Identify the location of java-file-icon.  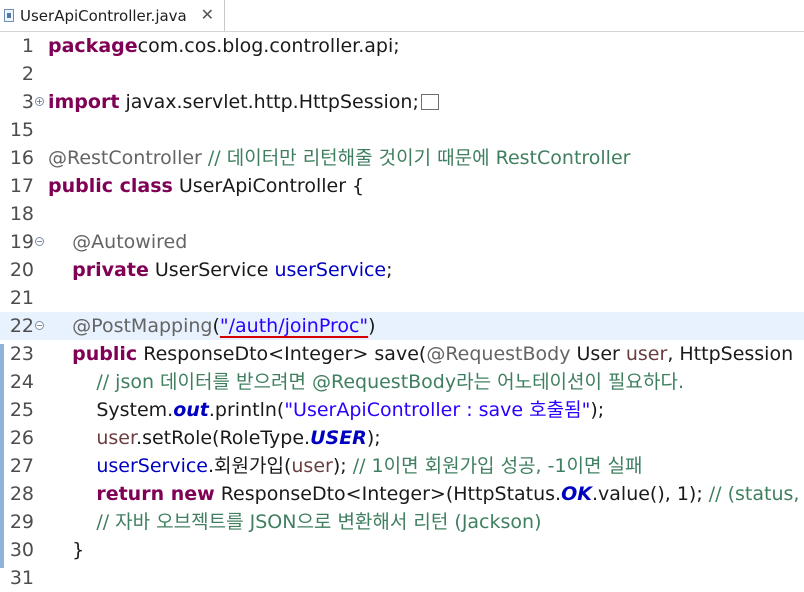
(9, 15).